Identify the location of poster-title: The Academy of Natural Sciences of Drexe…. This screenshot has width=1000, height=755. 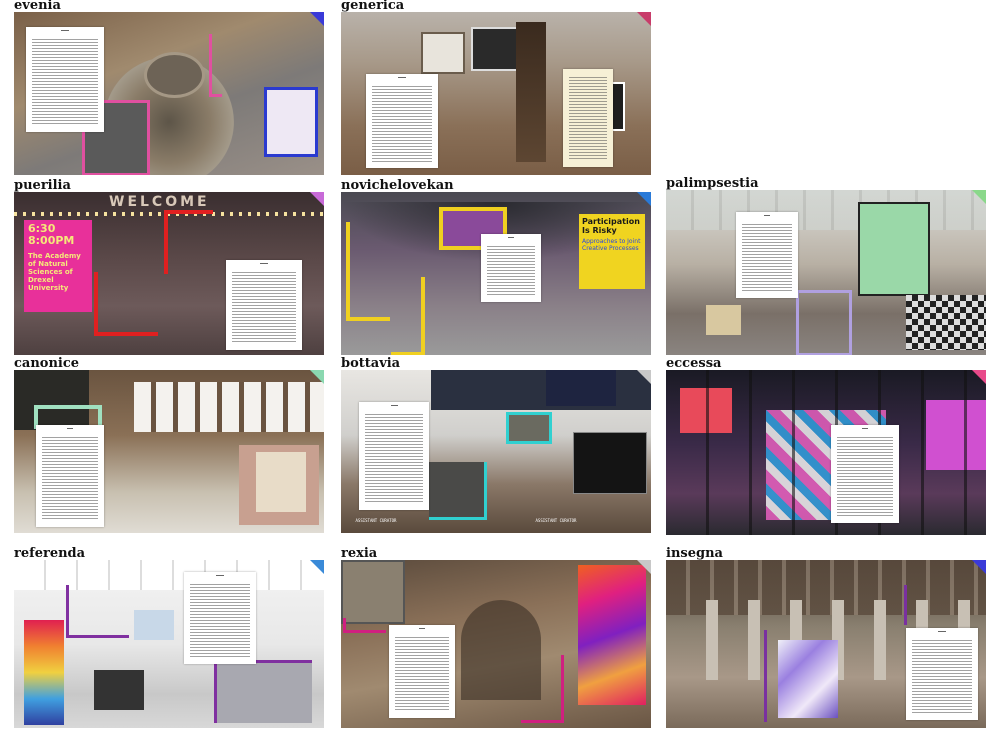
(54, 272).